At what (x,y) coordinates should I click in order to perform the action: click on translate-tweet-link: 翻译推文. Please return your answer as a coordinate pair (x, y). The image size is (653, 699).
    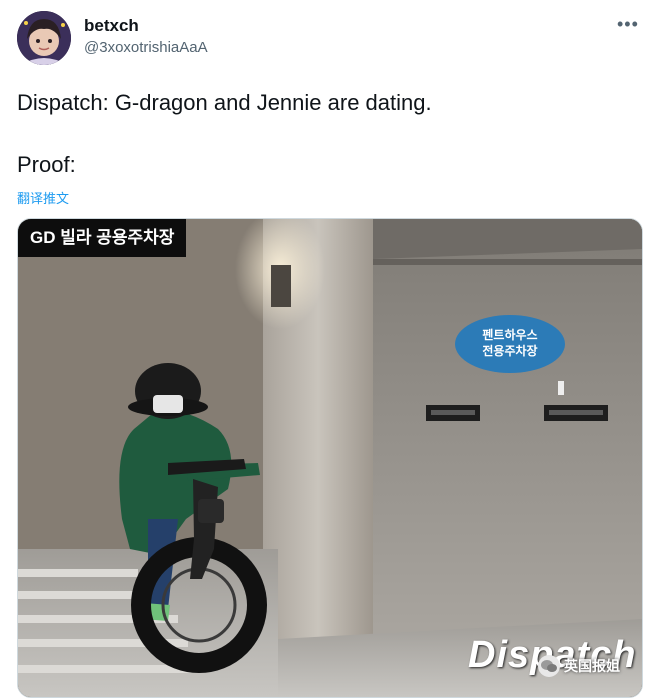
    Looking at the image, I should click on (43, 197).